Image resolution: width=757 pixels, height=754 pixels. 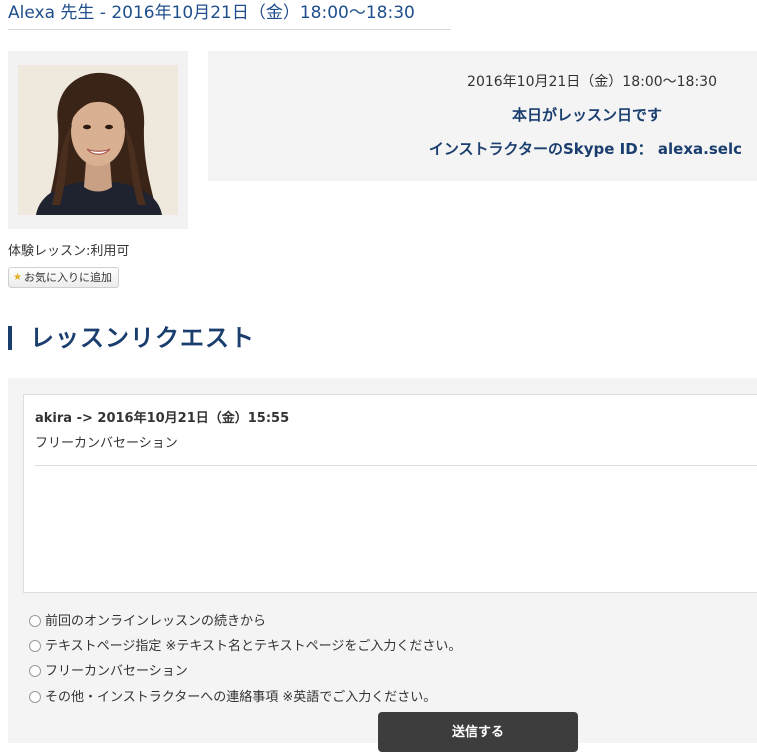 I want to click on option-other-notes: その他・インストラクターへの連絡事項 ※英語でご入力ください。, so click(x=232, y=695).